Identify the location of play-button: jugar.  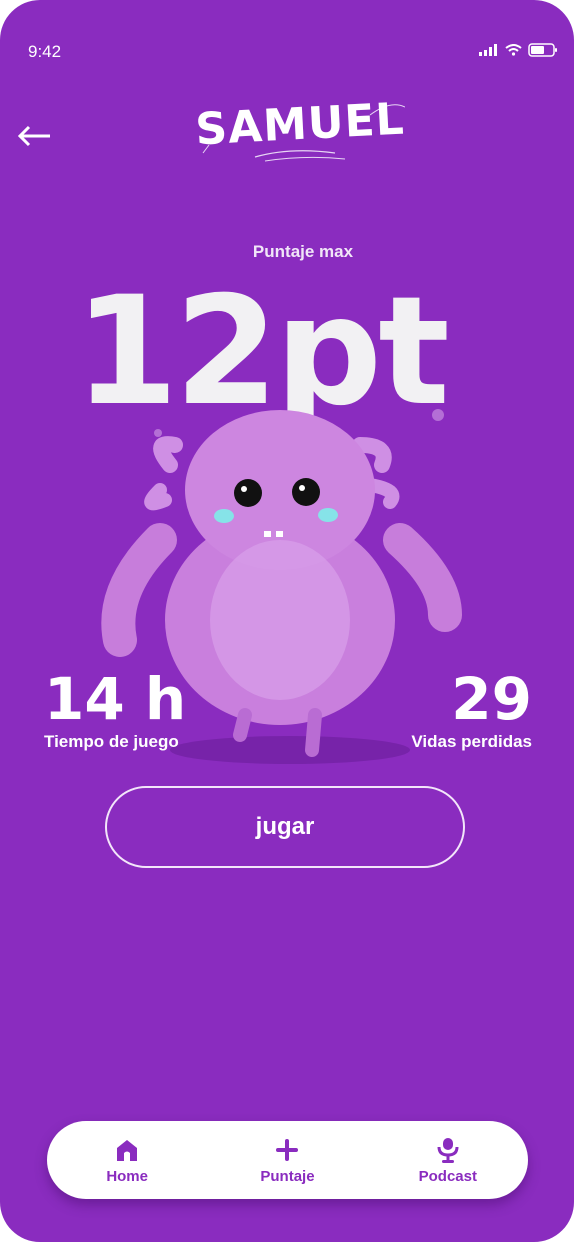
(285, 827).